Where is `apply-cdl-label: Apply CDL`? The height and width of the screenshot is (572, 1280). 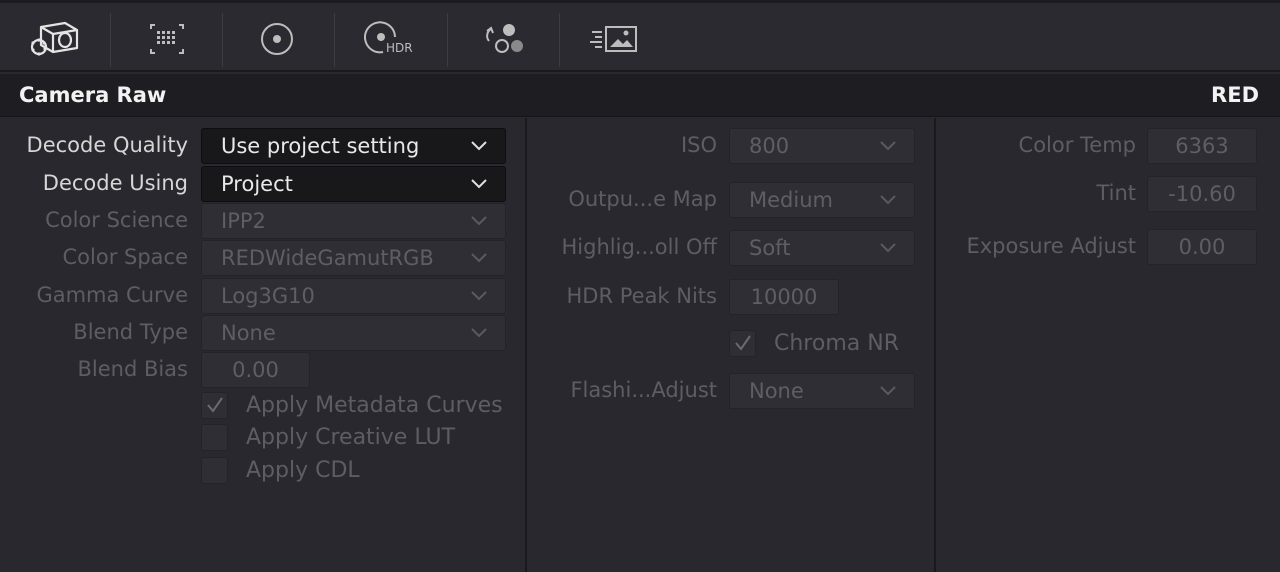
apply-cdl-label: Apply CDL is located at coordinates (303, 470).